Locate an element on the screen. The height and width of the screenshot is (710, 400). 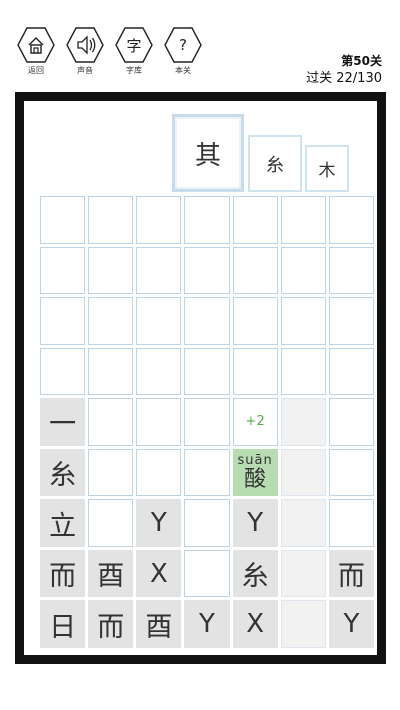
toolbar: 返回 声音 字 字库 ? 本关 is located at coordinates (110, 53).